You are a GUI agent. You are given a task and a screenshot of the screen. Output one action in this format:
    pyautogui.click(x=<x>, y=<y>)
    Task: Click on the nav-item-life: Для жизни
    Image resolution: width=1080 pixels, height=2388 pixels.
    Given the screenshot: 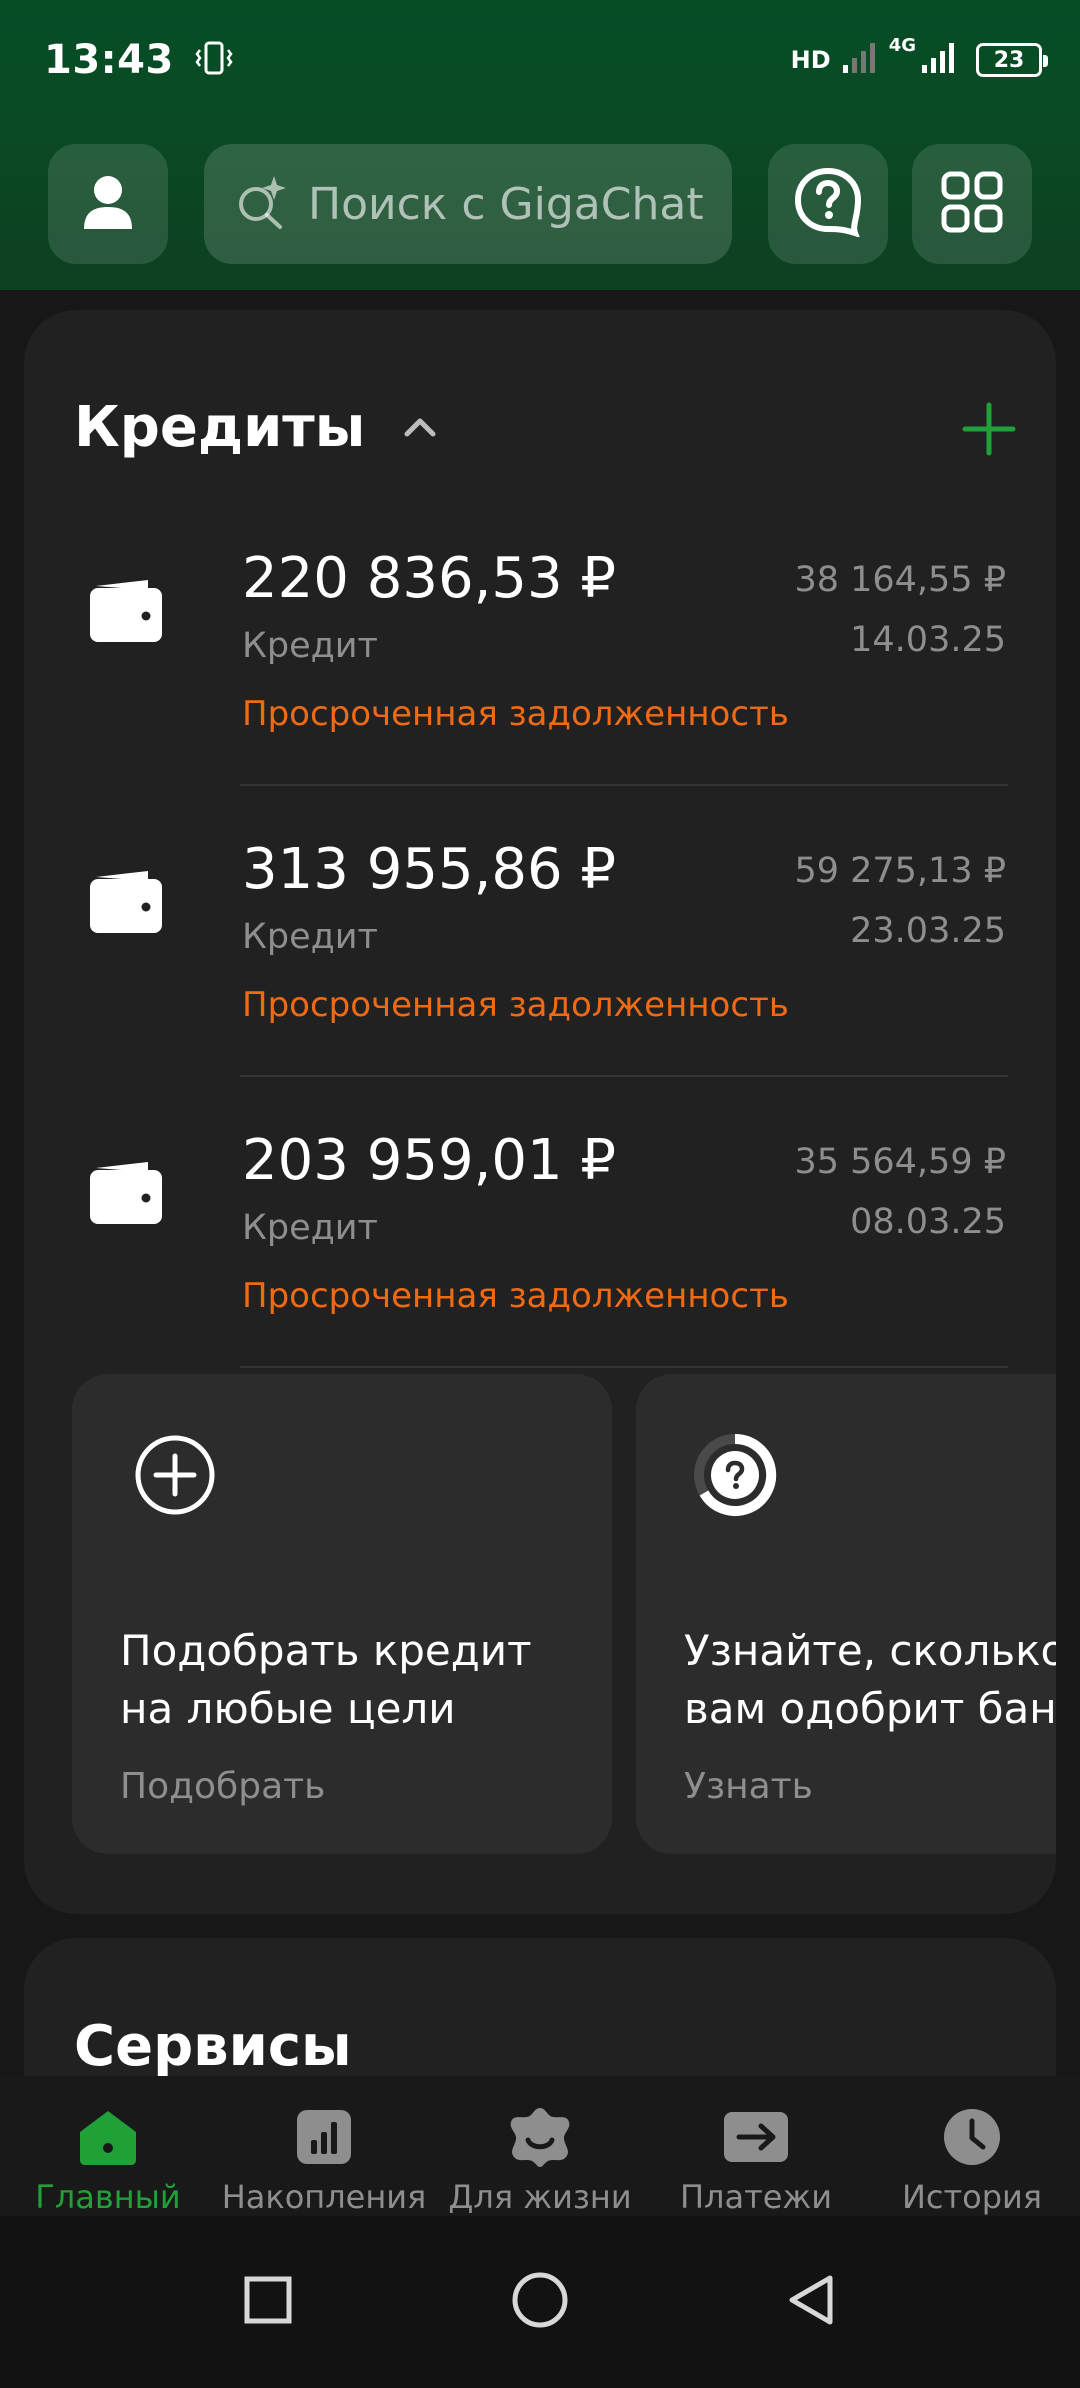 What is the action you would take?
    pyautogui.click(x=540, y=2146)
    